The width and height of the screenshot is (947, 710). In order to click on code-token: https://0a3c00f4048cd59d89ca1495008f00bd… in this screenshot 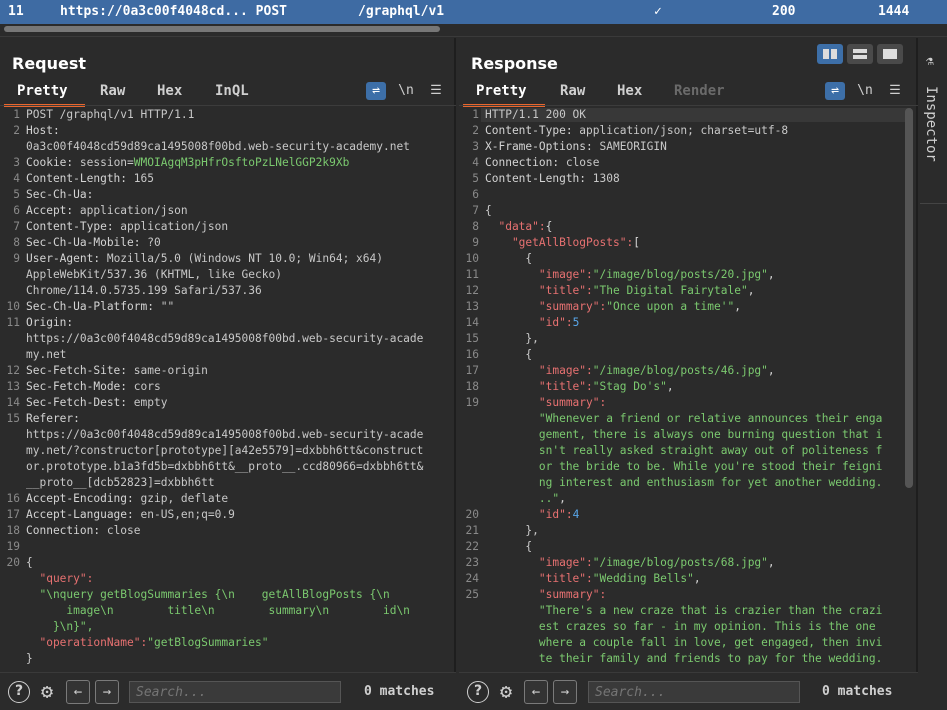, I will do `click(225, 434)`.